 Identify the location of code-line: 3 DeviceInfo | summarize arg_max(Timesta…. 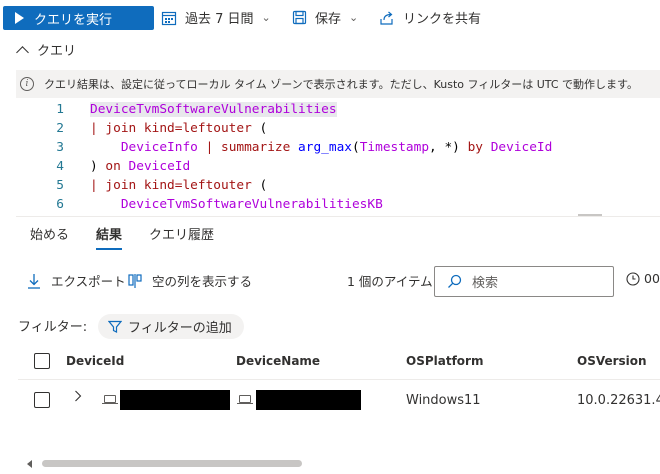
(338, 147).